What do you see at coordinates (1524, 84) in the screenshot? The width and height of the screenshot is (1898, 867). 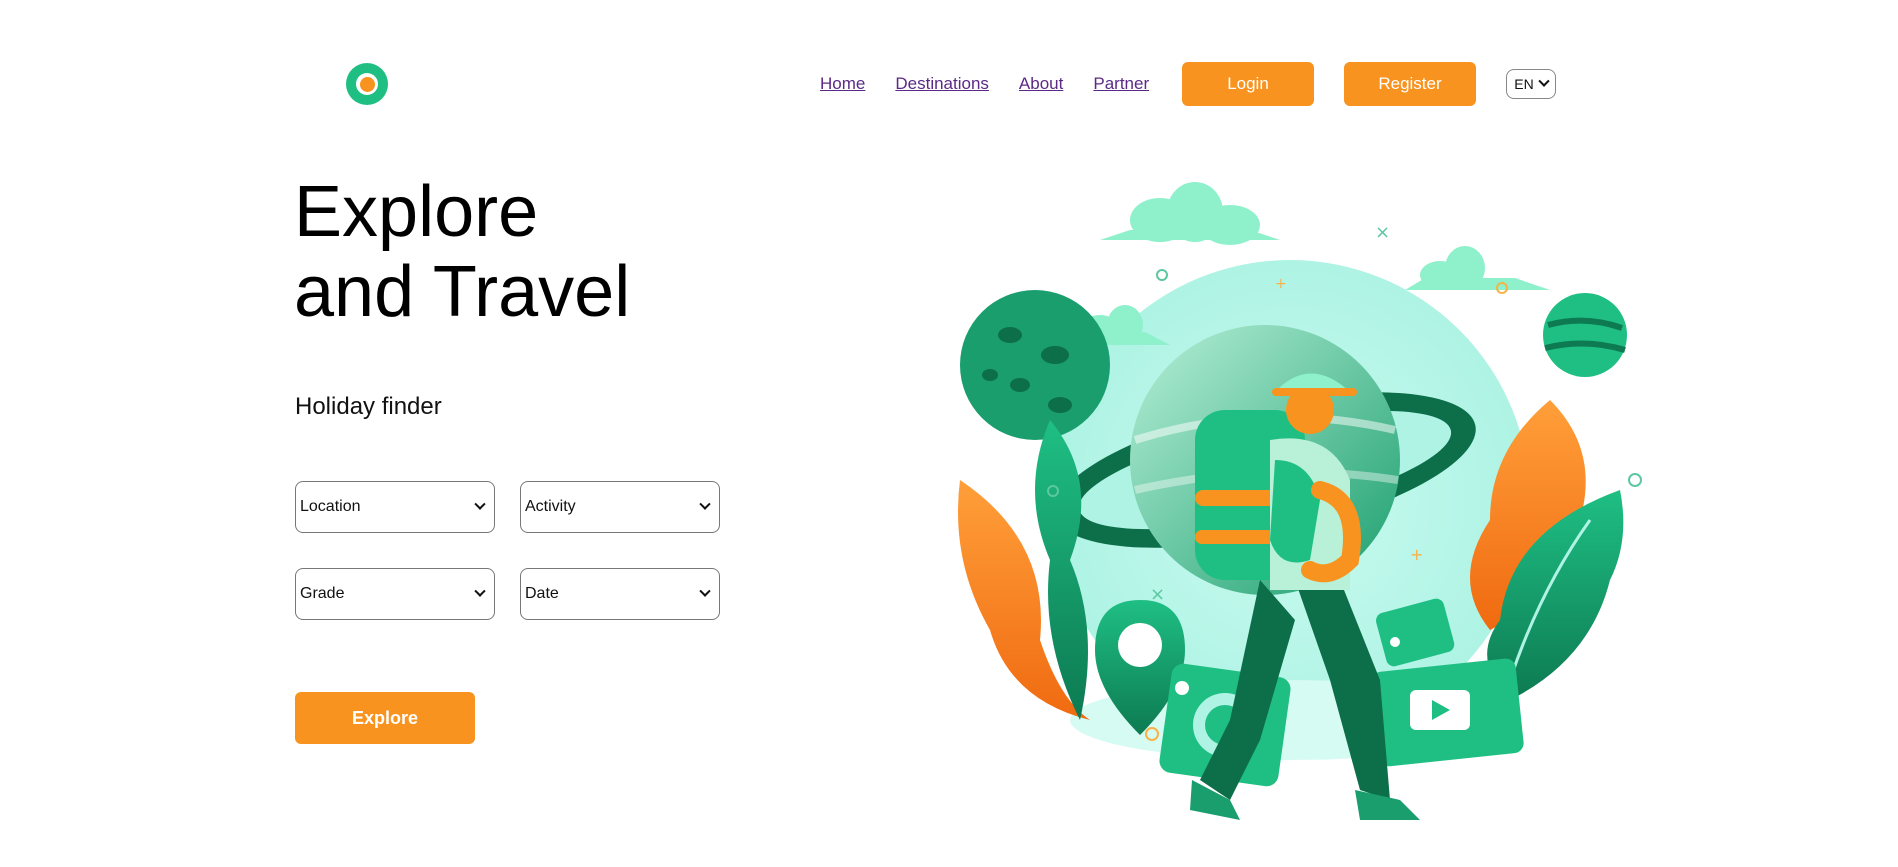 I see `language-value: EN` at bounding box center [1524, 84].